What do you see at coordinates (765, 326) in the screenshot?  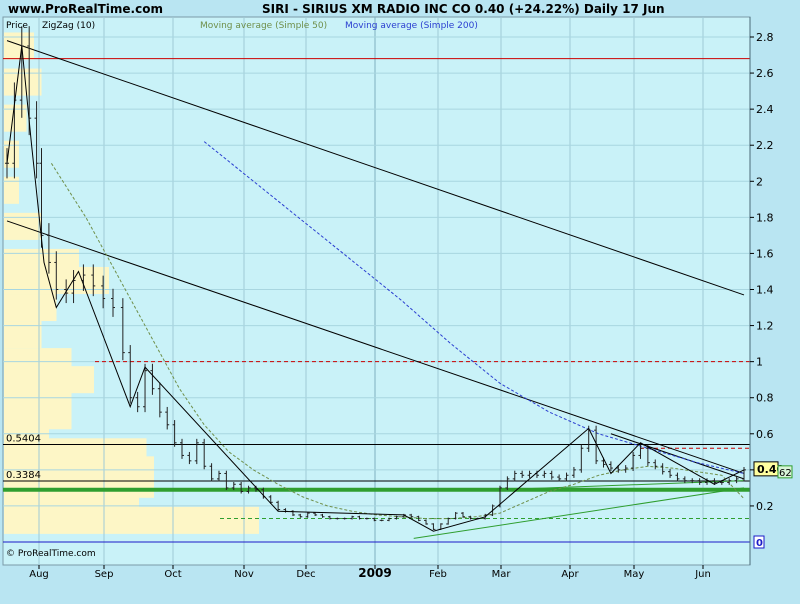 I see `y-tick-label: 1.2` at bounding box center [765, 326].